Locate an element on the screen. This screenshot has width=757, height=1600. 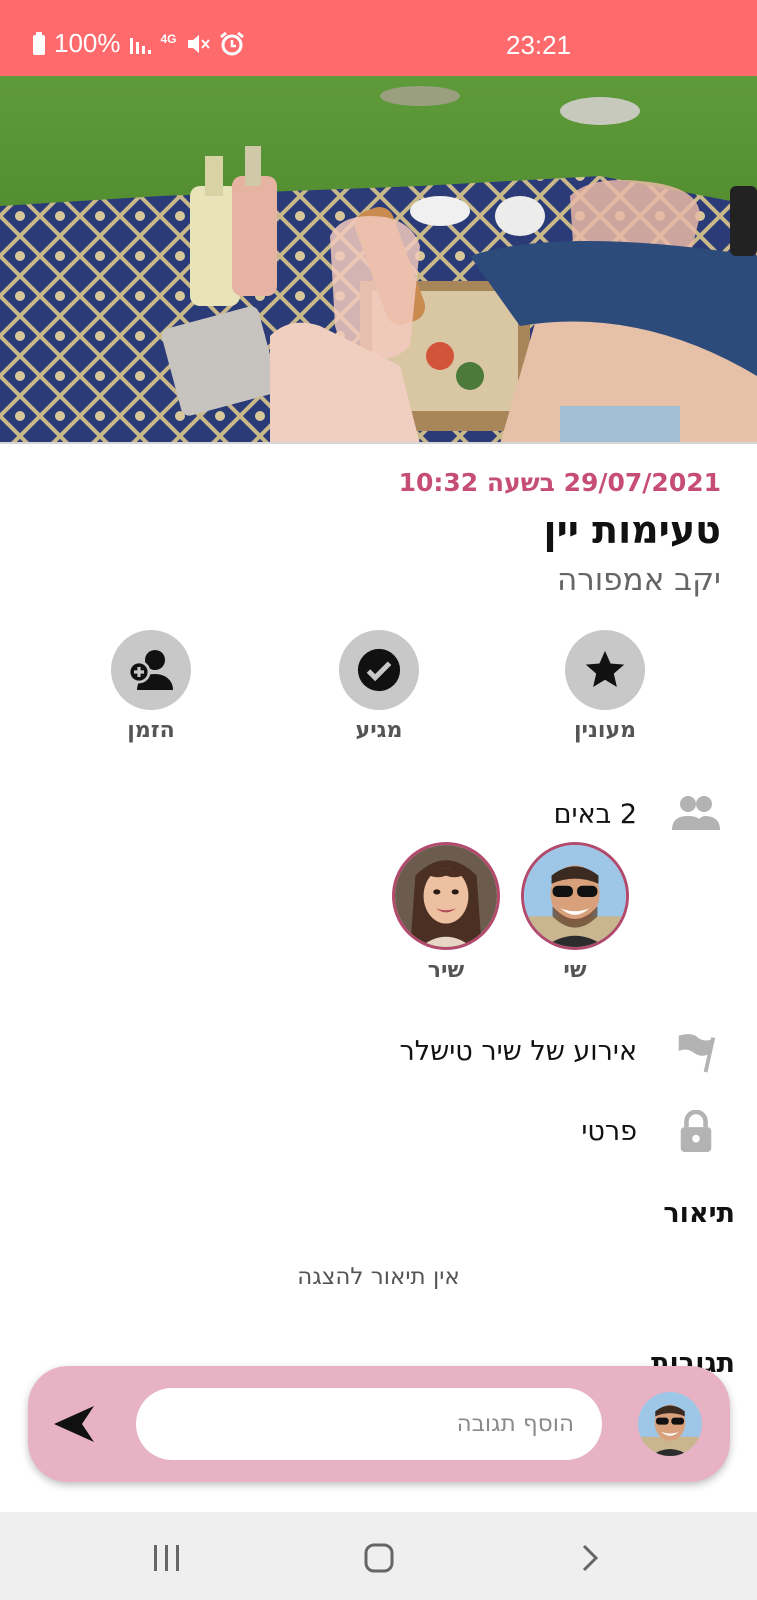
flag-icon is located at coordinates (696, 1051).